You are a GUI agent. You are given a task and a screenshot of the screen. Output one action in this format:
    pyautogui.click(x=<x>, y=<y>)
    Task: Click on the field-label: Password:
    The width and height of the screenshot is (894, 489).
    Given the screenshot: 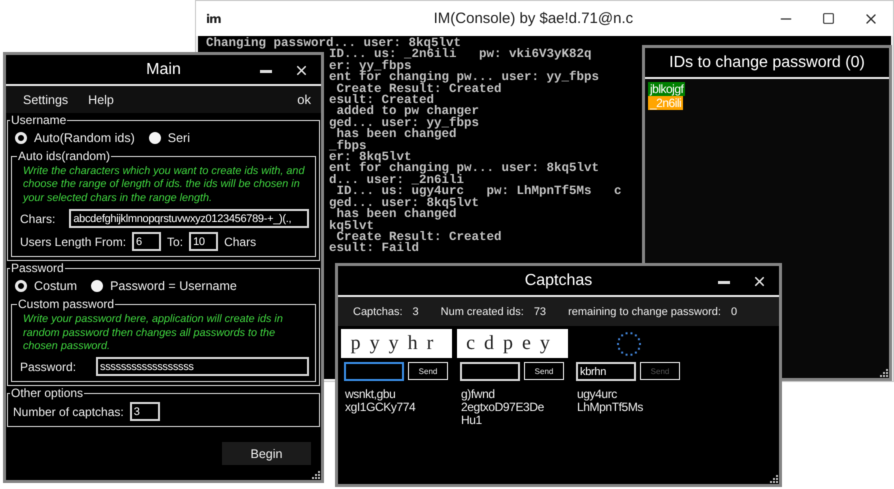 What is the action you would take?
    pyautogui.click(x=48, y=367)
    